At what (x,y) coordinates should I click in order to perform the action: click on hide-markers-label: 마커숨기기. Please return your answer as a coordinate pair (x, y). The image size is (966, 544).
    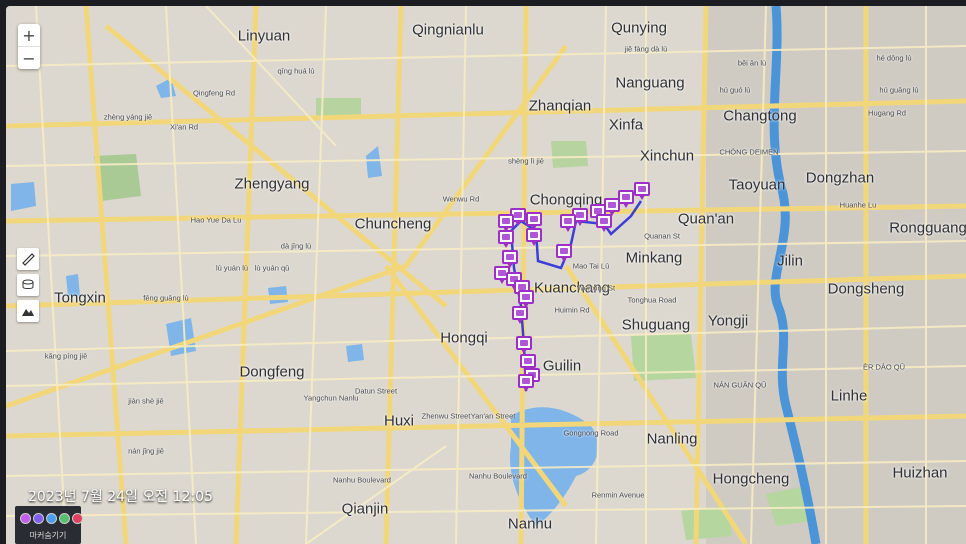
    Looking at the image, I should click on (48, 535).